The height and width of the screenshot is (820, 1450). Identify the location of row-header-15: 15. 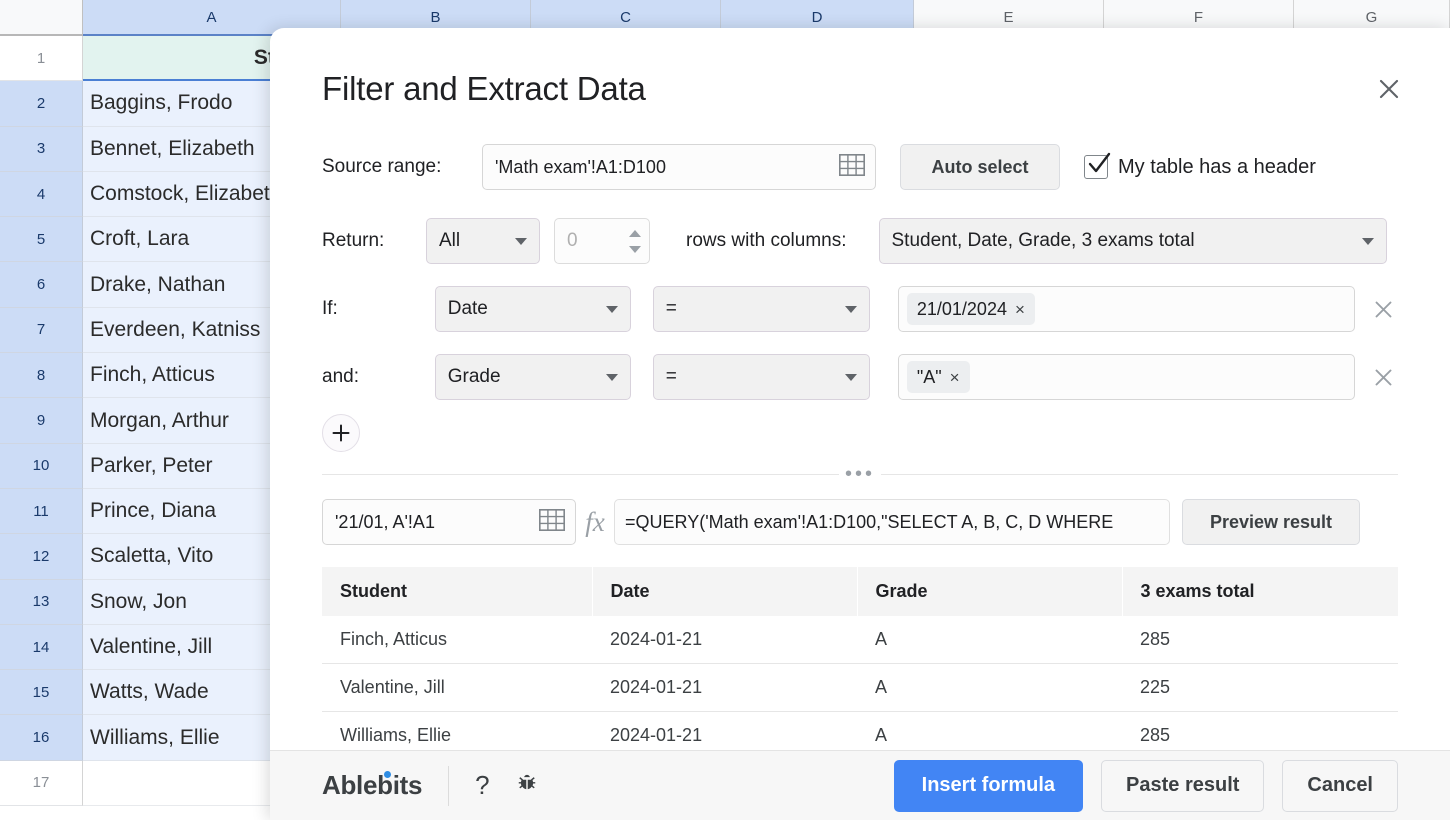
(41, 693).